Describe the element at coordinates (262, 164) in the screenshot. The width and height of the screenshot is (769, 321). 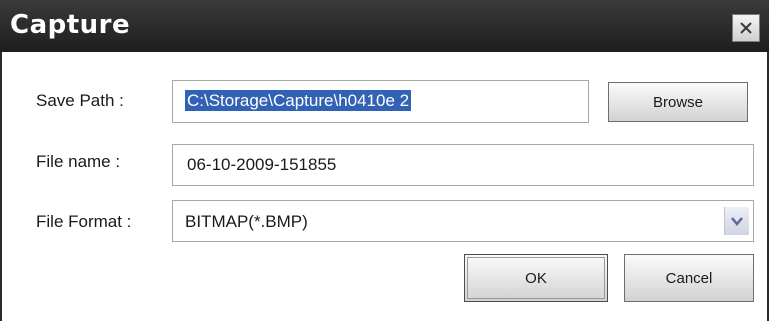
I see `file-name-value: 06-10-2009-151855` at that location.